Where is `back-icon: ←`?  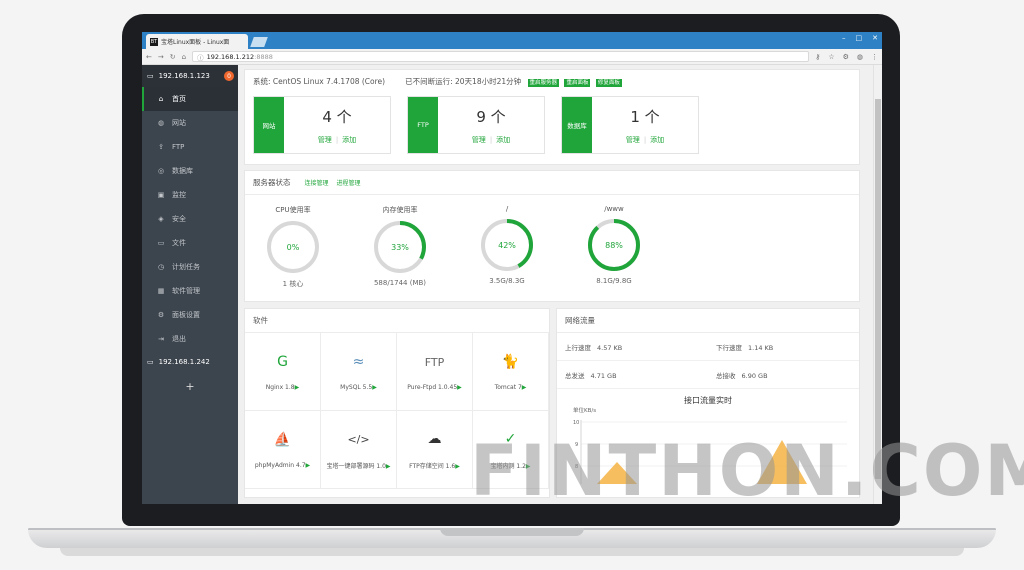
back-icon: ← is located at coordinates (149, 57).